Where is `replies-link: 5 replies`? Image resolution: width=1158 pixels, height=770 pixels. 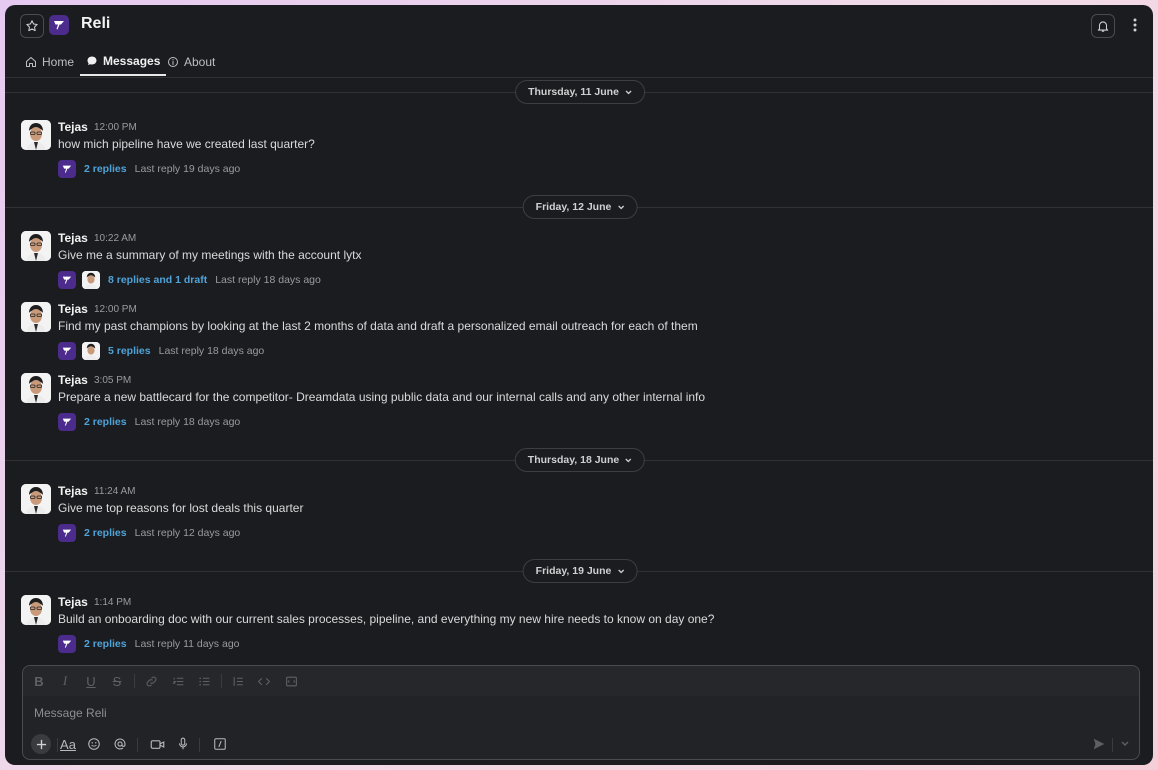 replies-link: 5 replies is located at coordinates (129, 351).